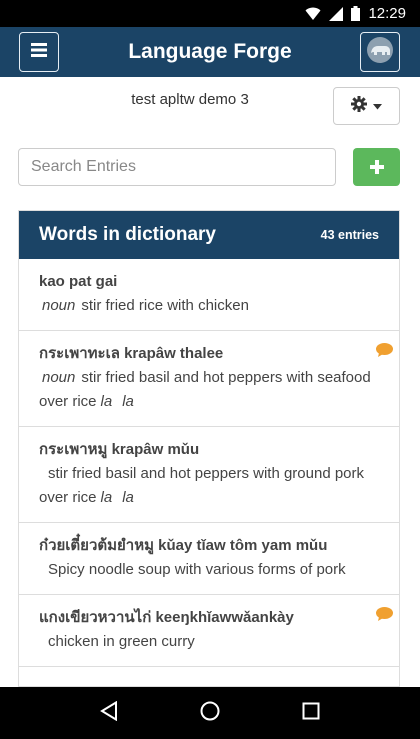 This screenshot has width=420, height=739. Describe the element at coordinates (336, 13) in the screenshot. I see `signal-icon` at that location.